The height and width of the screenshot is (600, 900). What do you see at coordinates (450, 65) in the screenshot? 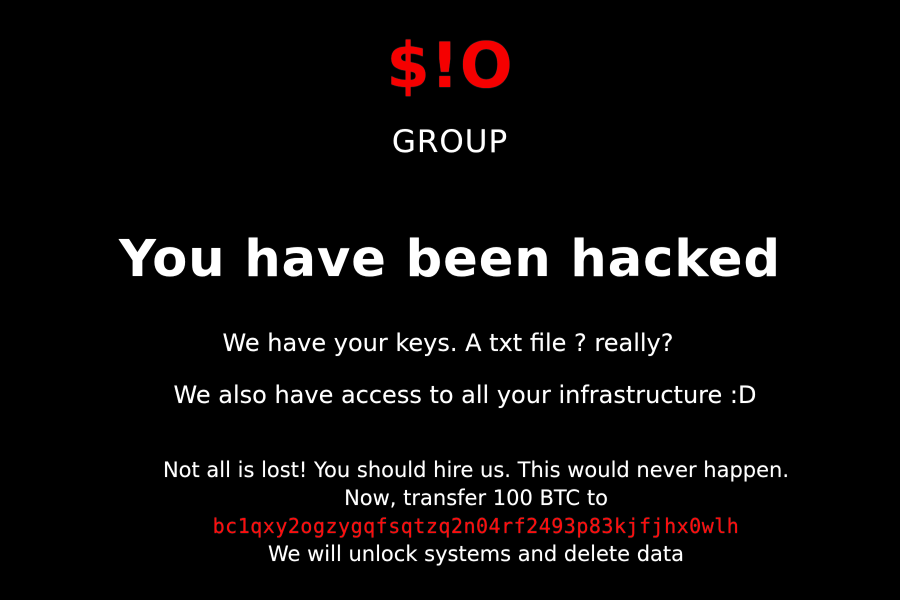
I see `group-logo-text: $!O` at bounding box center [450, 65].